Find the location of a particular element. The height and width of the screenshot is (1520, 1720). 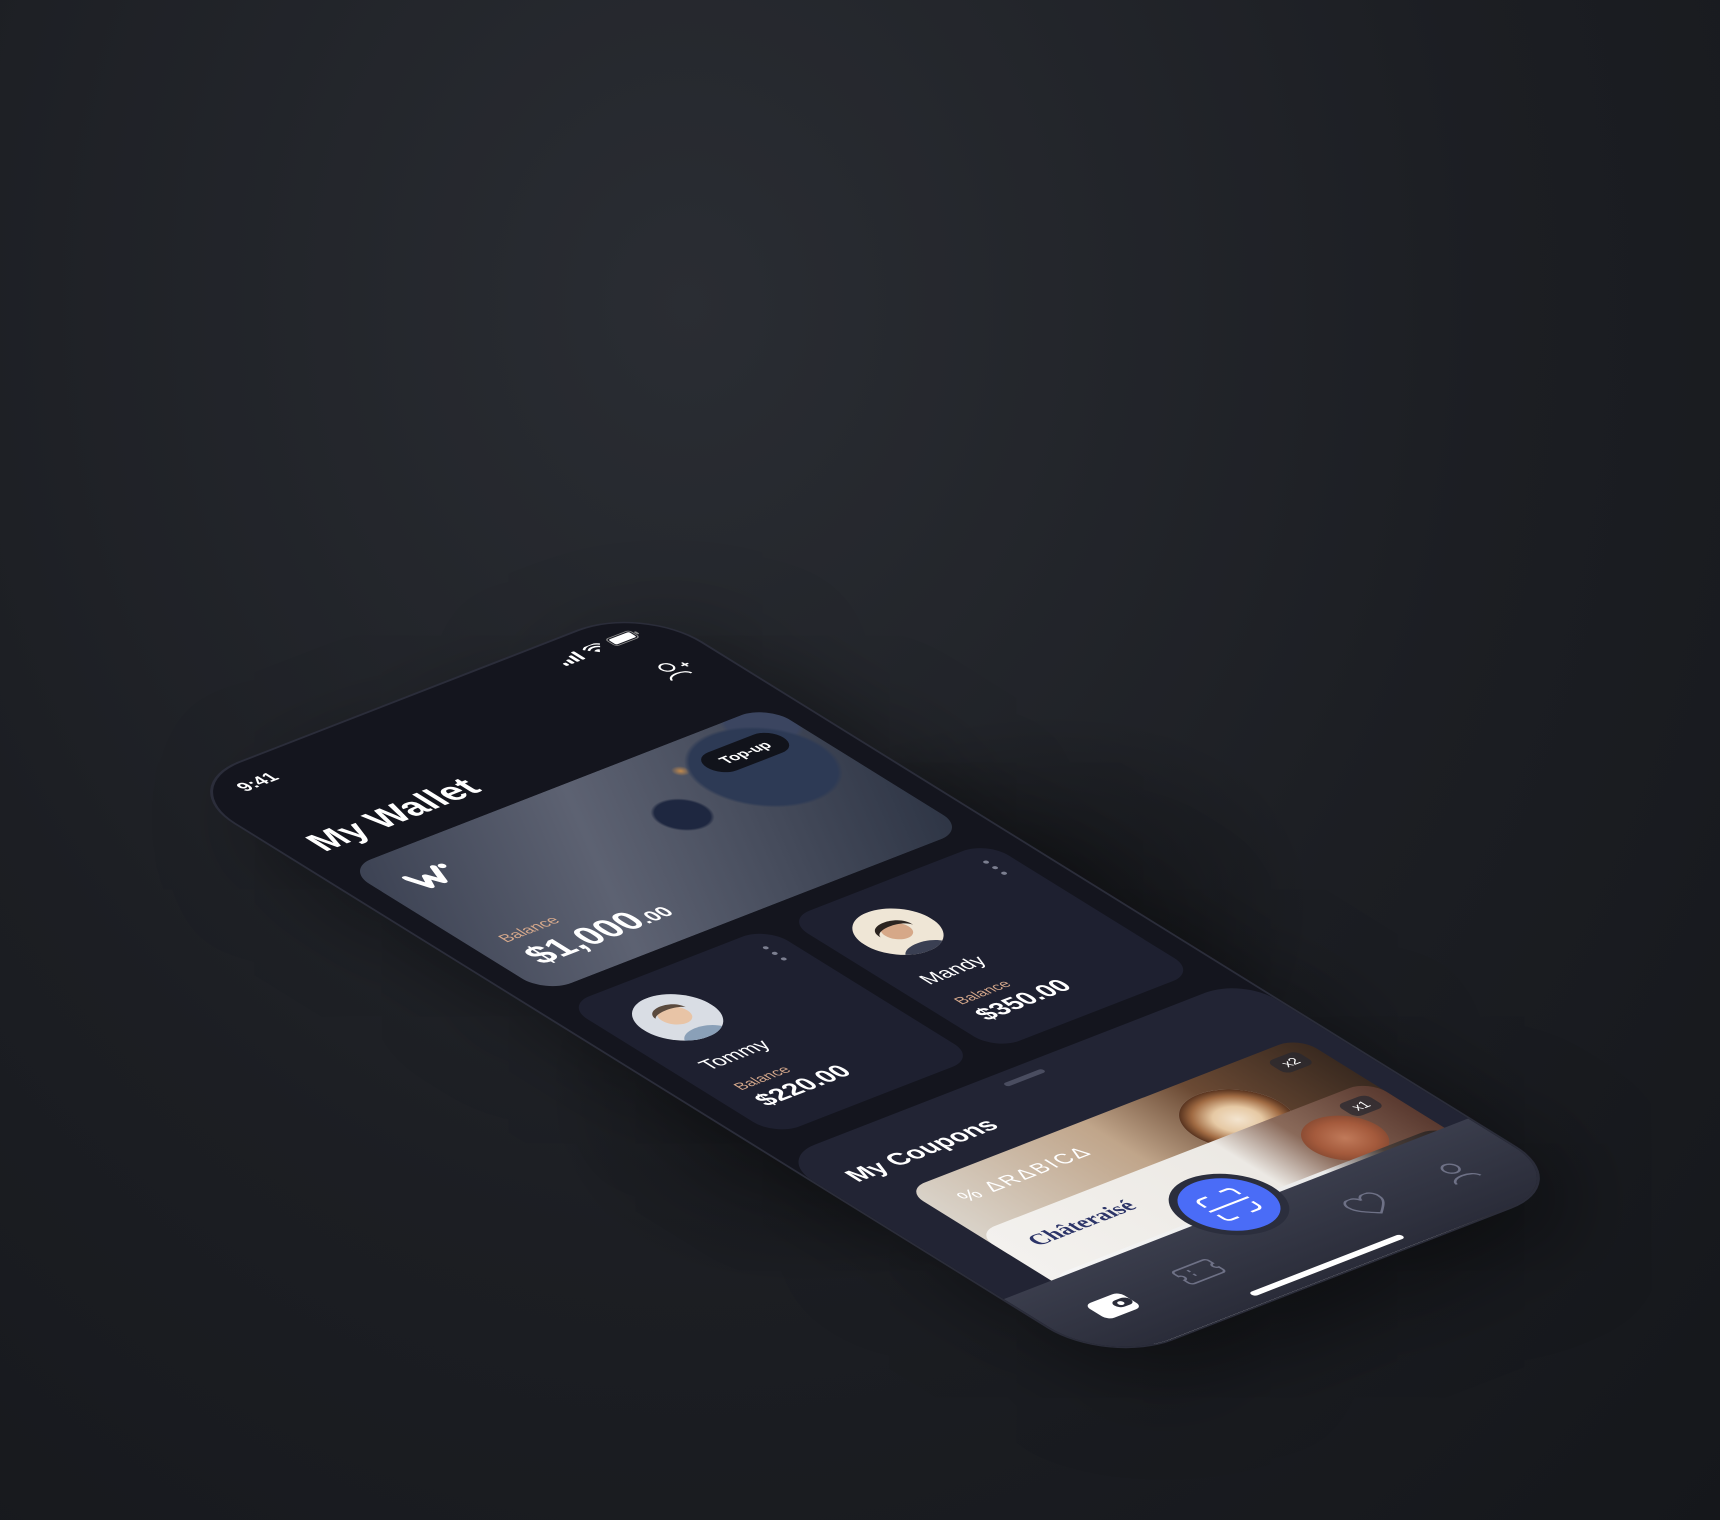

scan-icon is located at coordinates (1229, 1204).